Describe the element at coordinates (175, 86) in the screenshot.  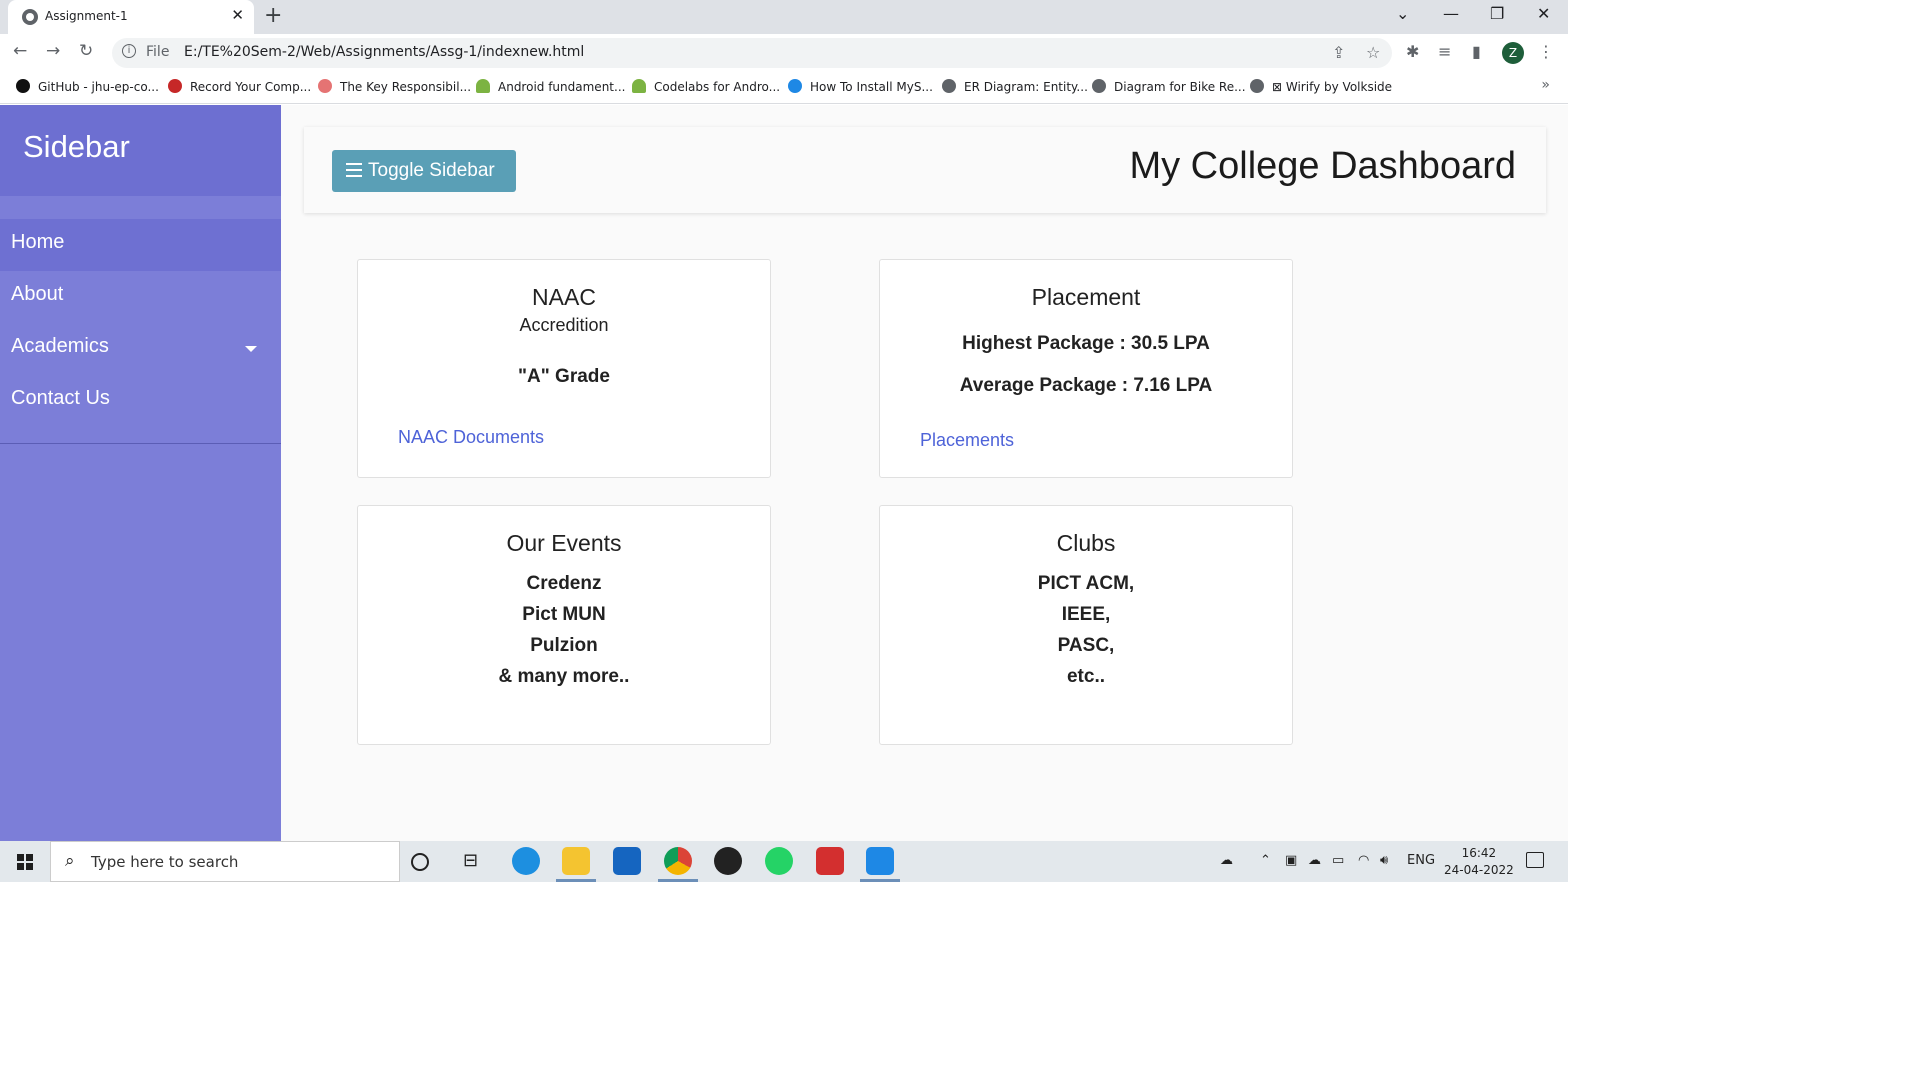
I see `record-icon` at that location.